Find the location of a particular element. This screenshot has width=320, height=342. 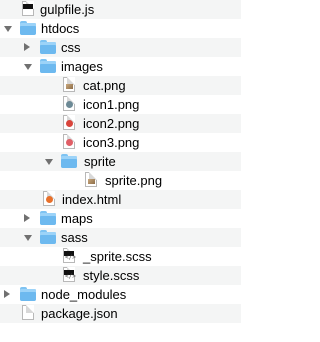

tree-row-label: sprite is located at coordinates (100, 161).